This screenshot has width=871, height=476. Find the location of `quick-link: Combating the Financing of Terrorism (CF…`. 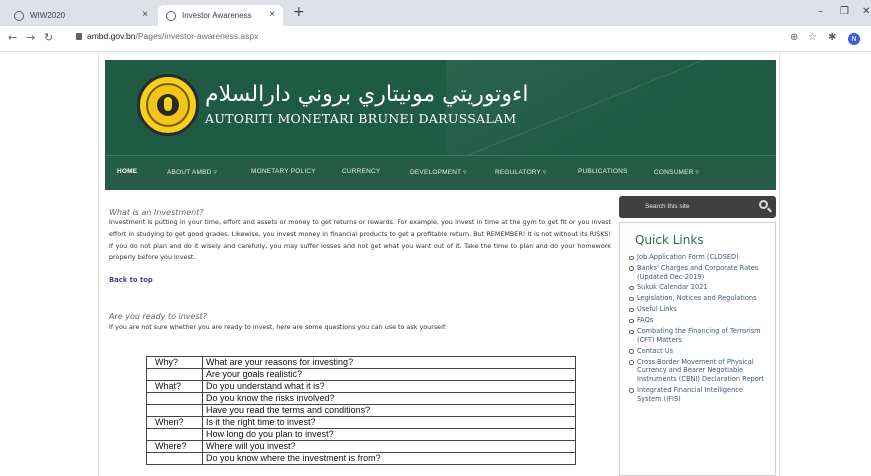

quick-link: Combating the Financing of Terrorism (CF… is located at coordinates (698, 335).